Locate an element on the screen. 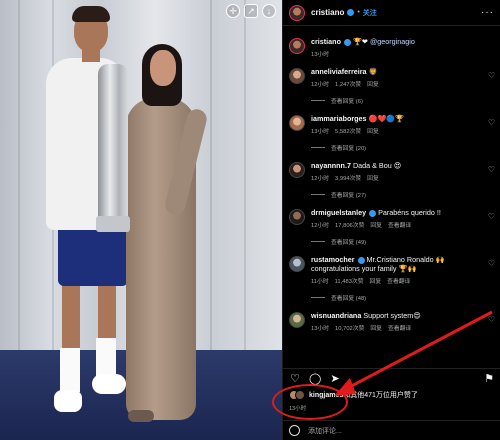  comment-username: nayannnn.7 is located at coordinates (331, 165).